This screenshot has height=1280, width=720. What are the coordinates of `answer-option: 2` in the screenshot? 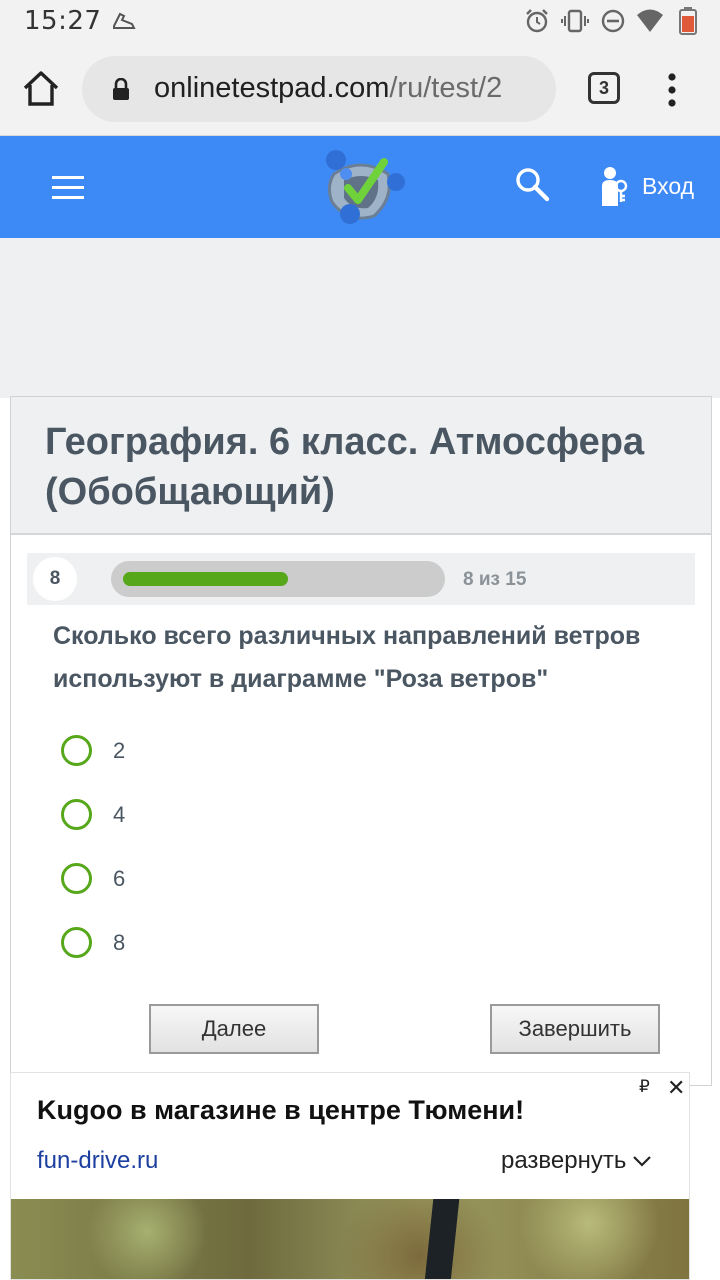 It's located at (361, 765).